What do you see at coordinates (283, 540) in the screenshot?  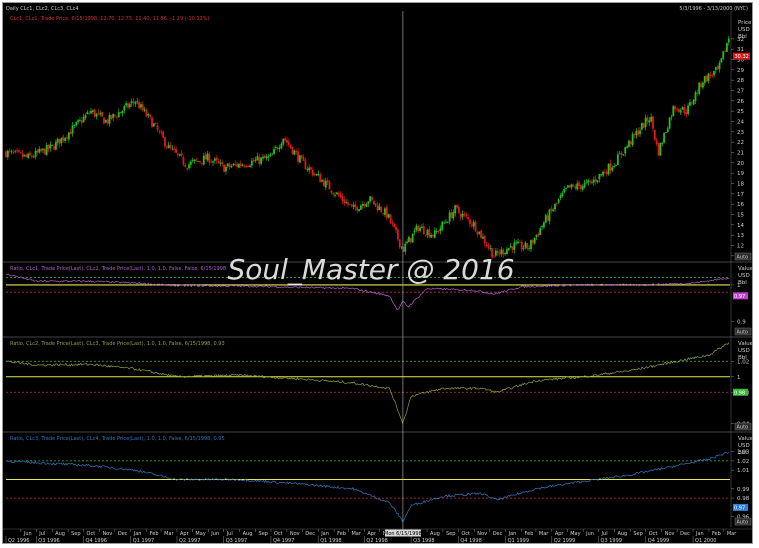 I see `quarter-label: Q4 1997` at bounding box center [283, 540].